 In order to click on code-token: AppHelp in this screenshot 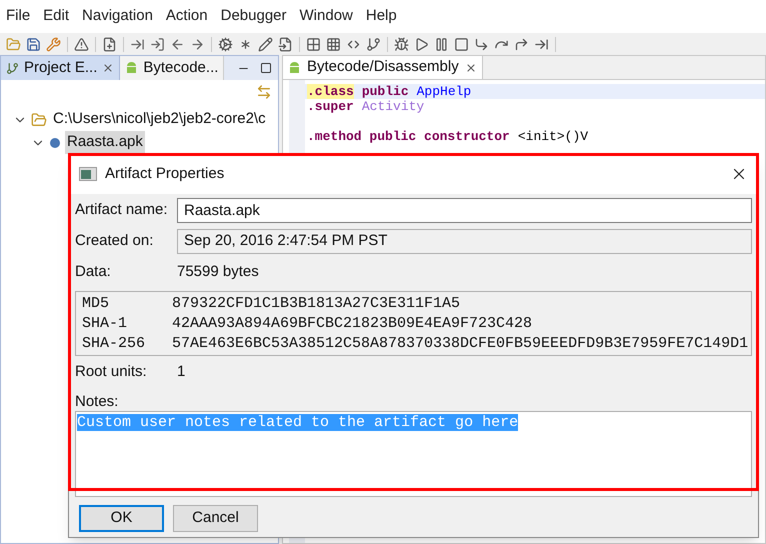, I will do `click(444, 91)`.